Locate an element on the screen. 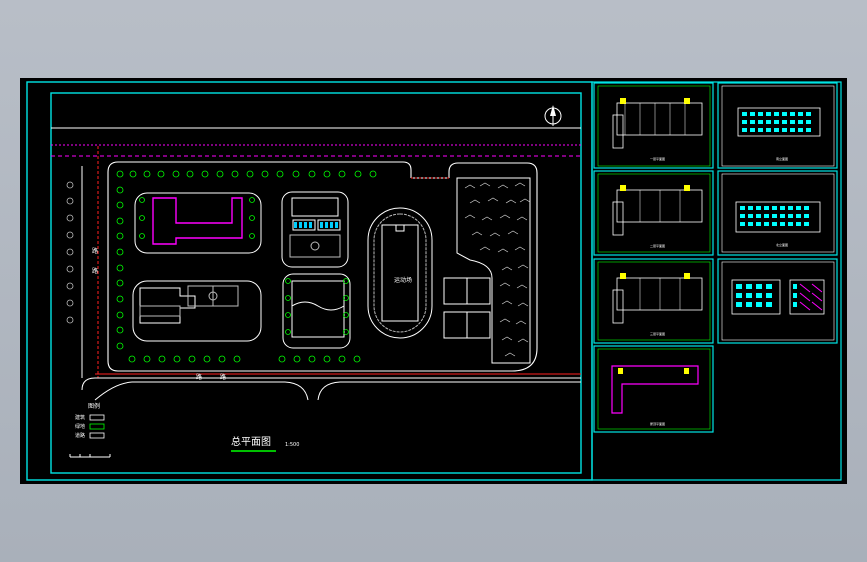 This screenshot has height=562, width=867. track-label: 运动场 is located at coordinates (403, 280).